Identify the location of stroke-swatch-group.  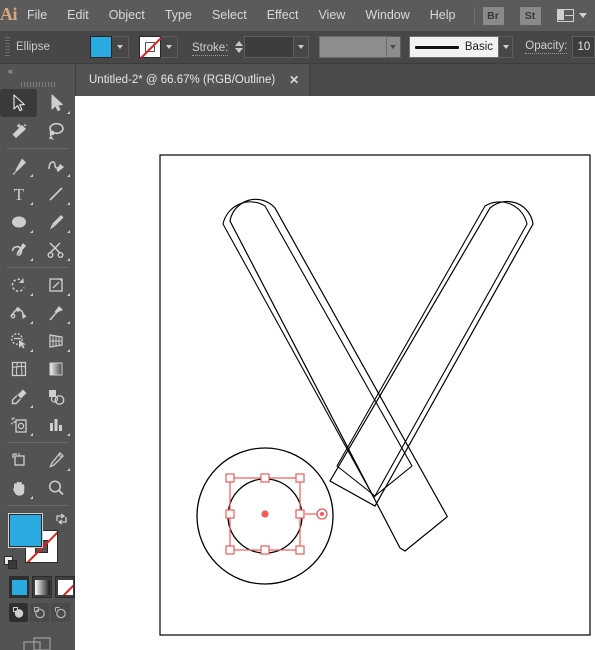
(158, 47).